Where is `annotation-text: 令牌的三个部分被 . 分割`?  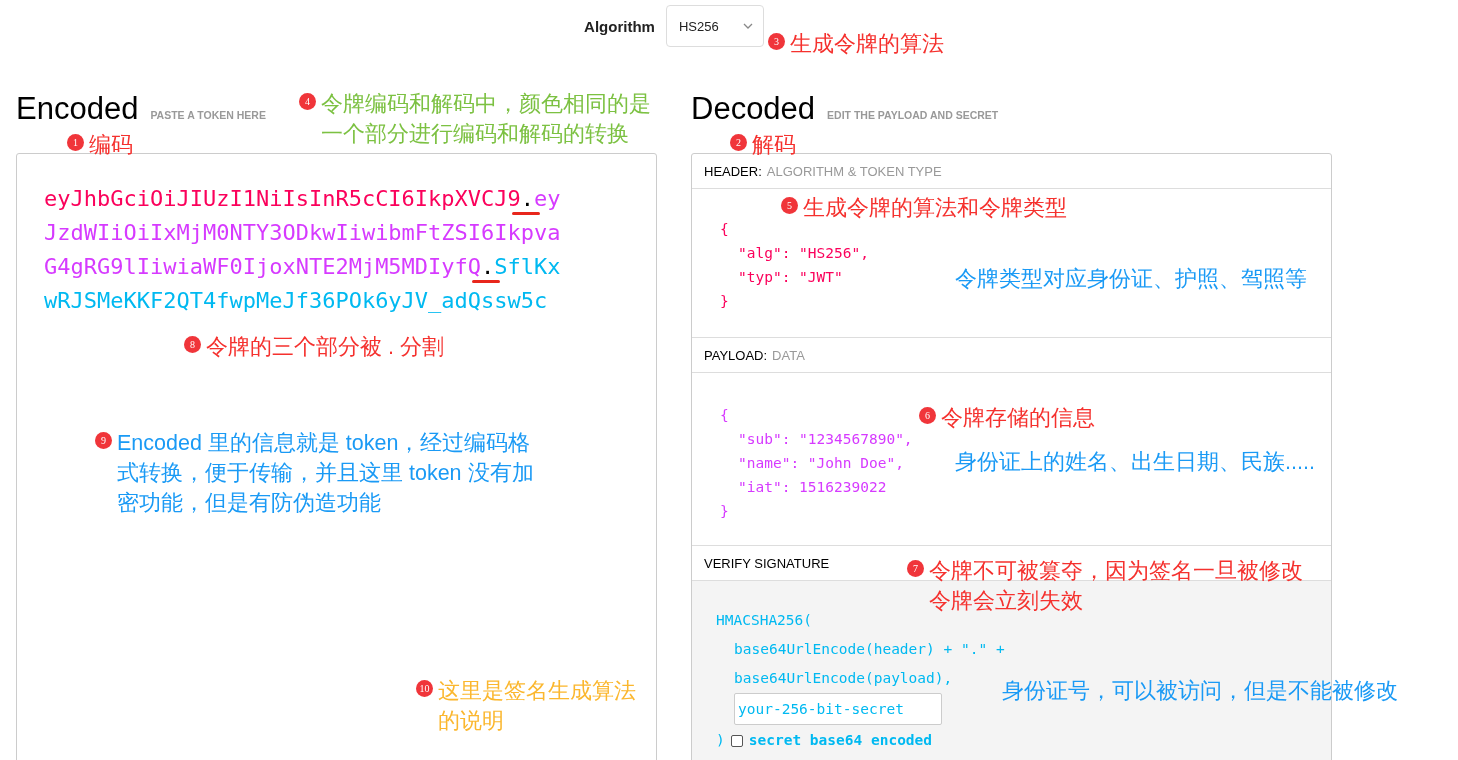
annotation-text: 令牌的三个部分被 . 分割 is located at coordinates (325, 347).